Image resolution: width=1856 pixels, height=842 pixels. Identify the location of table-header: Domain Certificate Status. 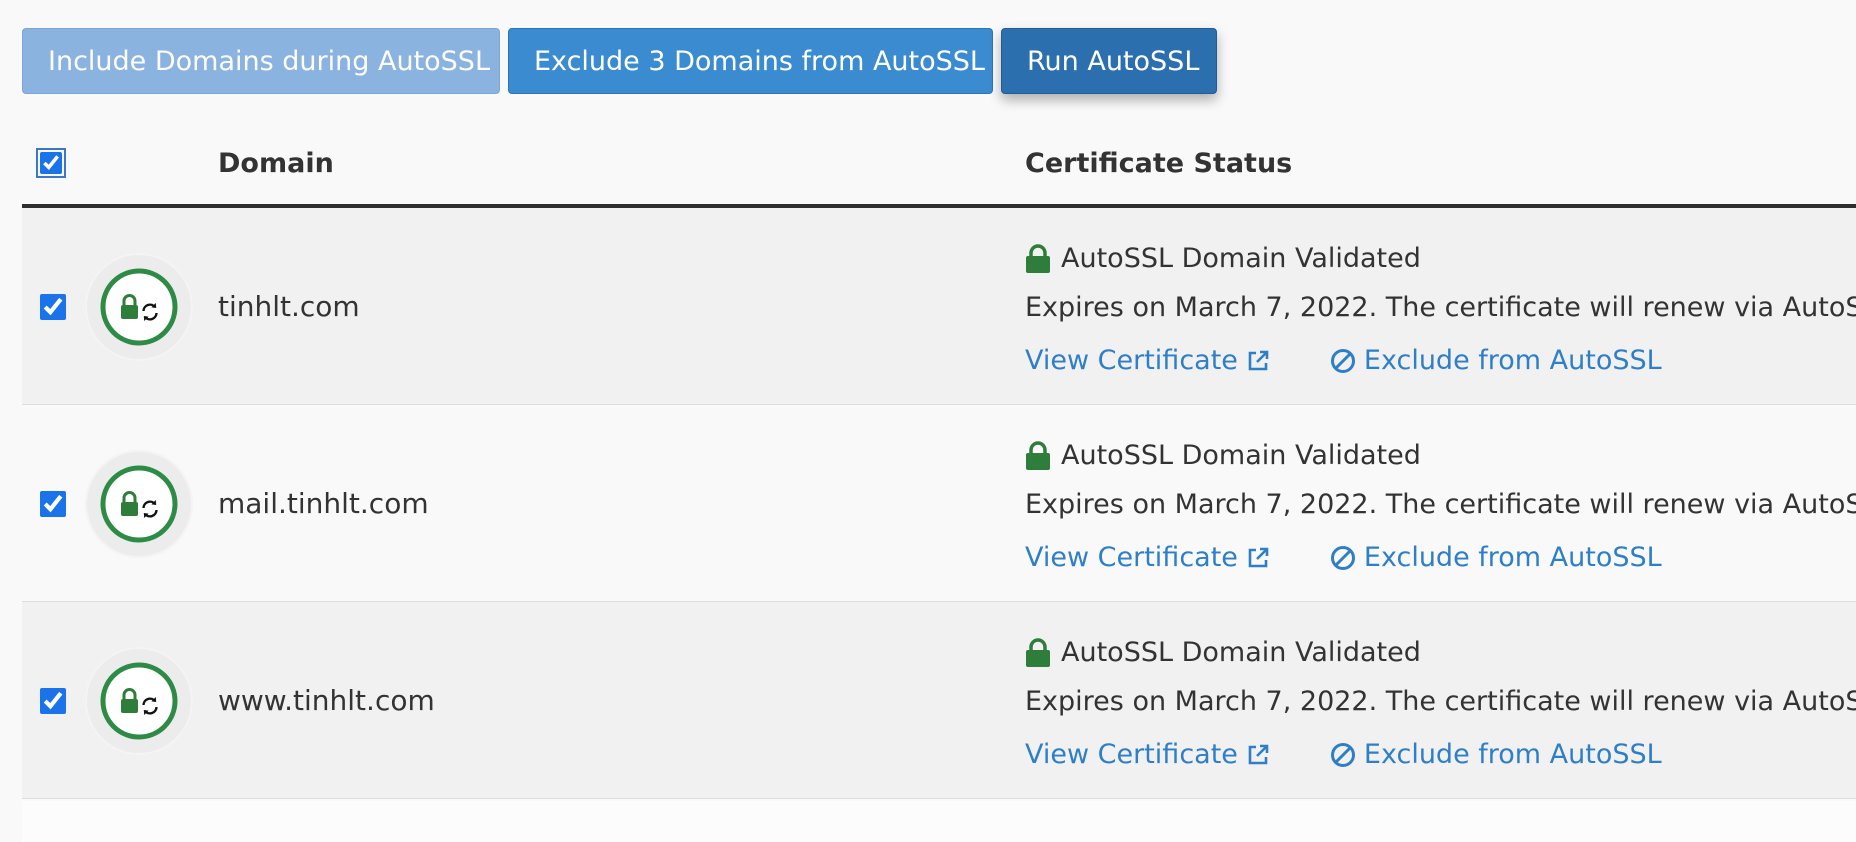
(939, 169).